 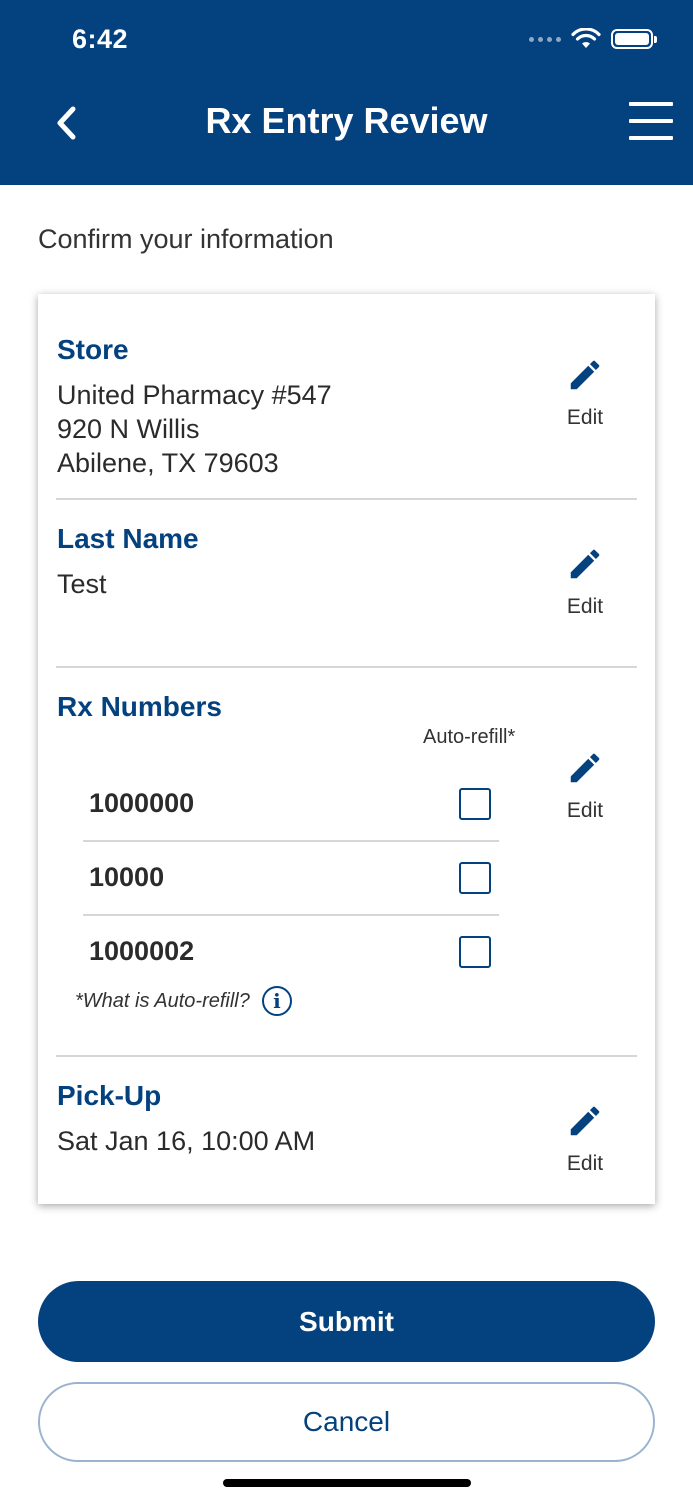 What do you see at coordinates (585, 1139) in the screenshot?
I see `edit-pickup-button: Edit` at bounding box center [585, 1139].